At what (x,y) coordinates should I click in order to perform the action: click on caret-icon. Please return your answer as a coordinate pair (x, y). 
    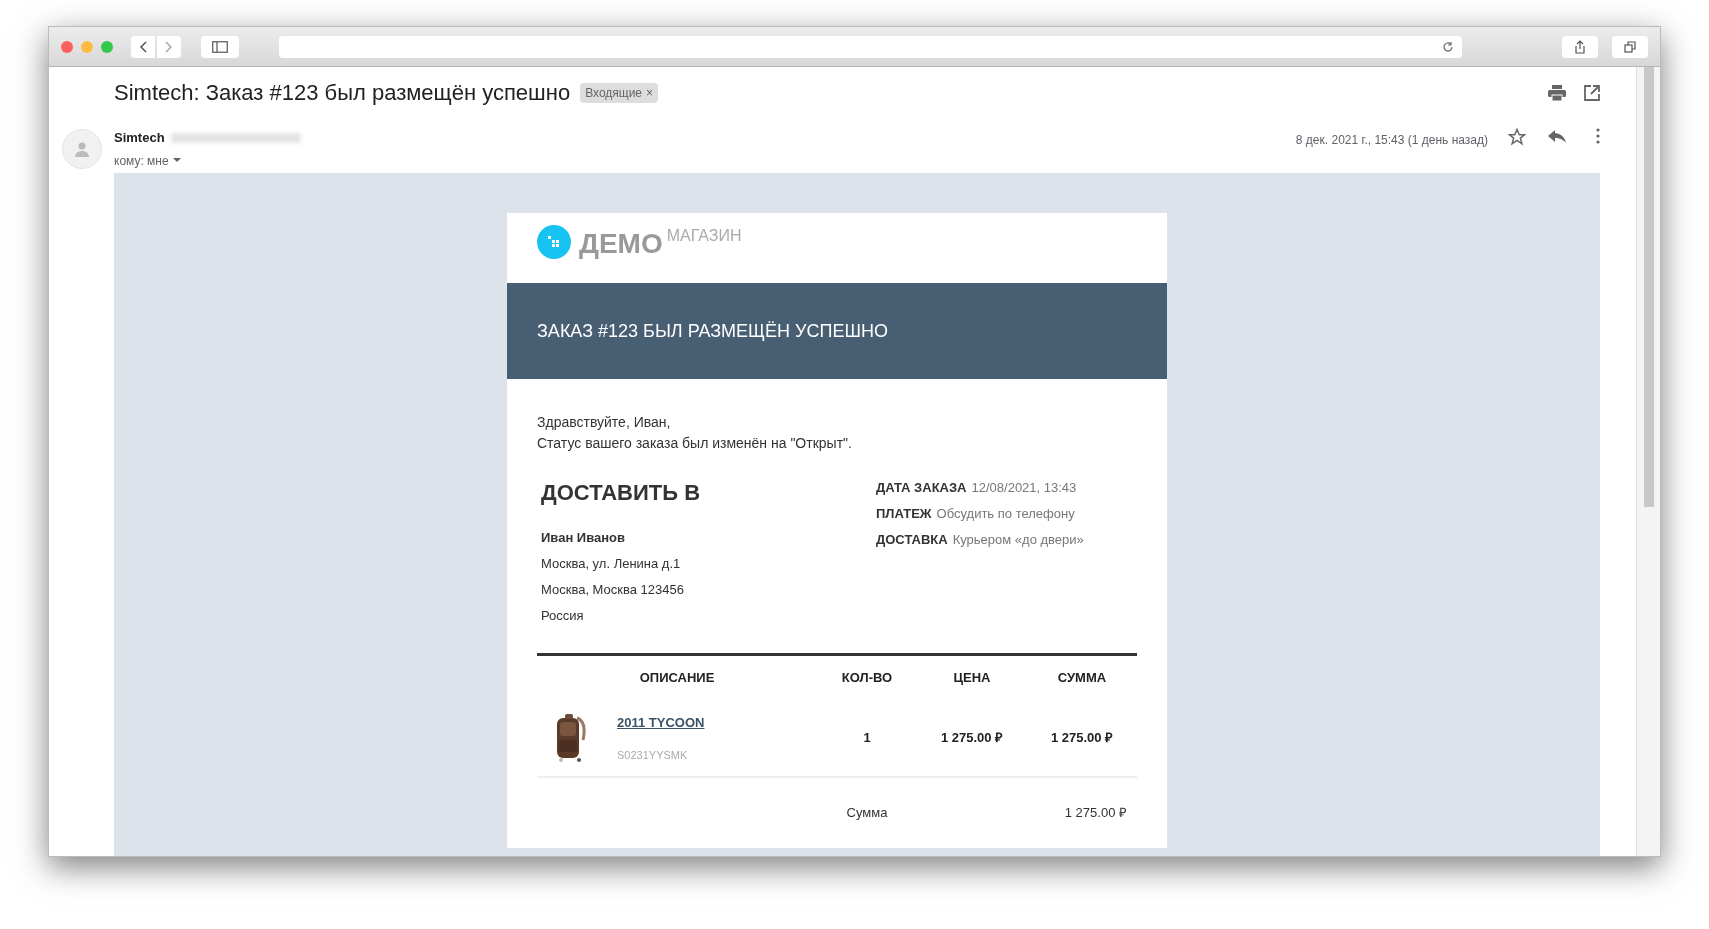
    Looking at the image, I should click on (176, 160).